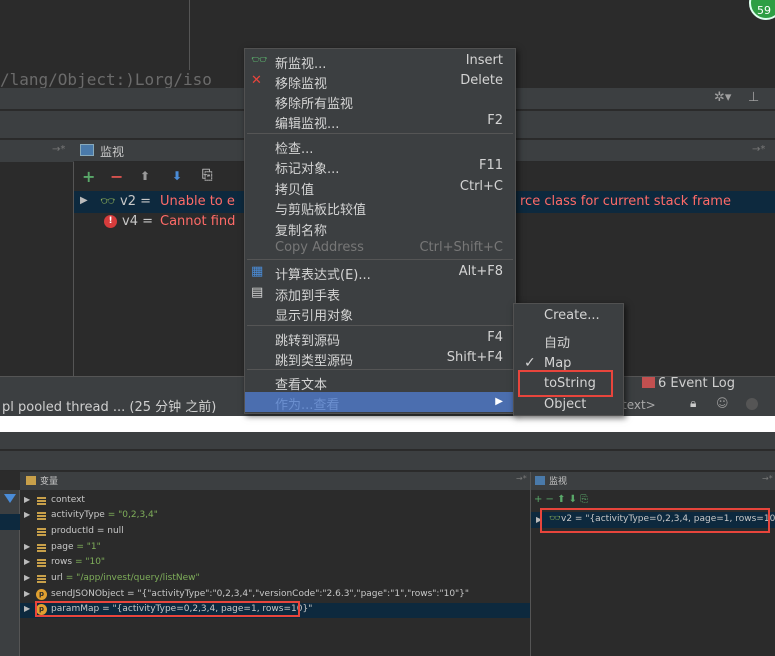 Image resolution: width=775 pixels, height=656 pixels. Describe the element at coordinates (380, 313) in the screenshot. I see `menu-item-show-referring-objects: 显示引用对象` at that location.